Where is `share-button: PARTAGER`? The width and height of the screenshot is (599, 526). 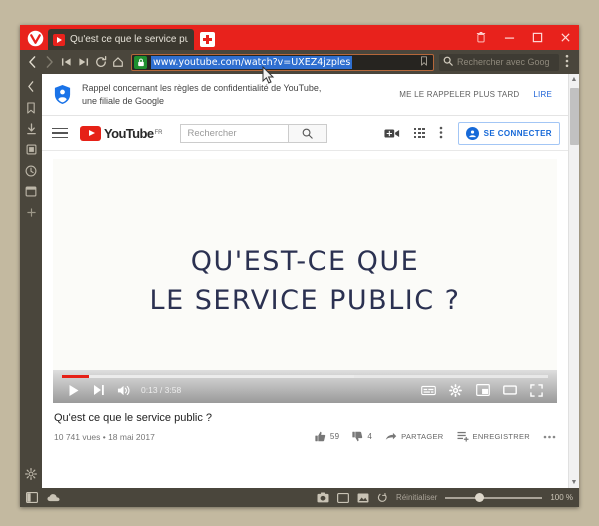 share-button: PARTAGER is located at coordinates (414, 436).